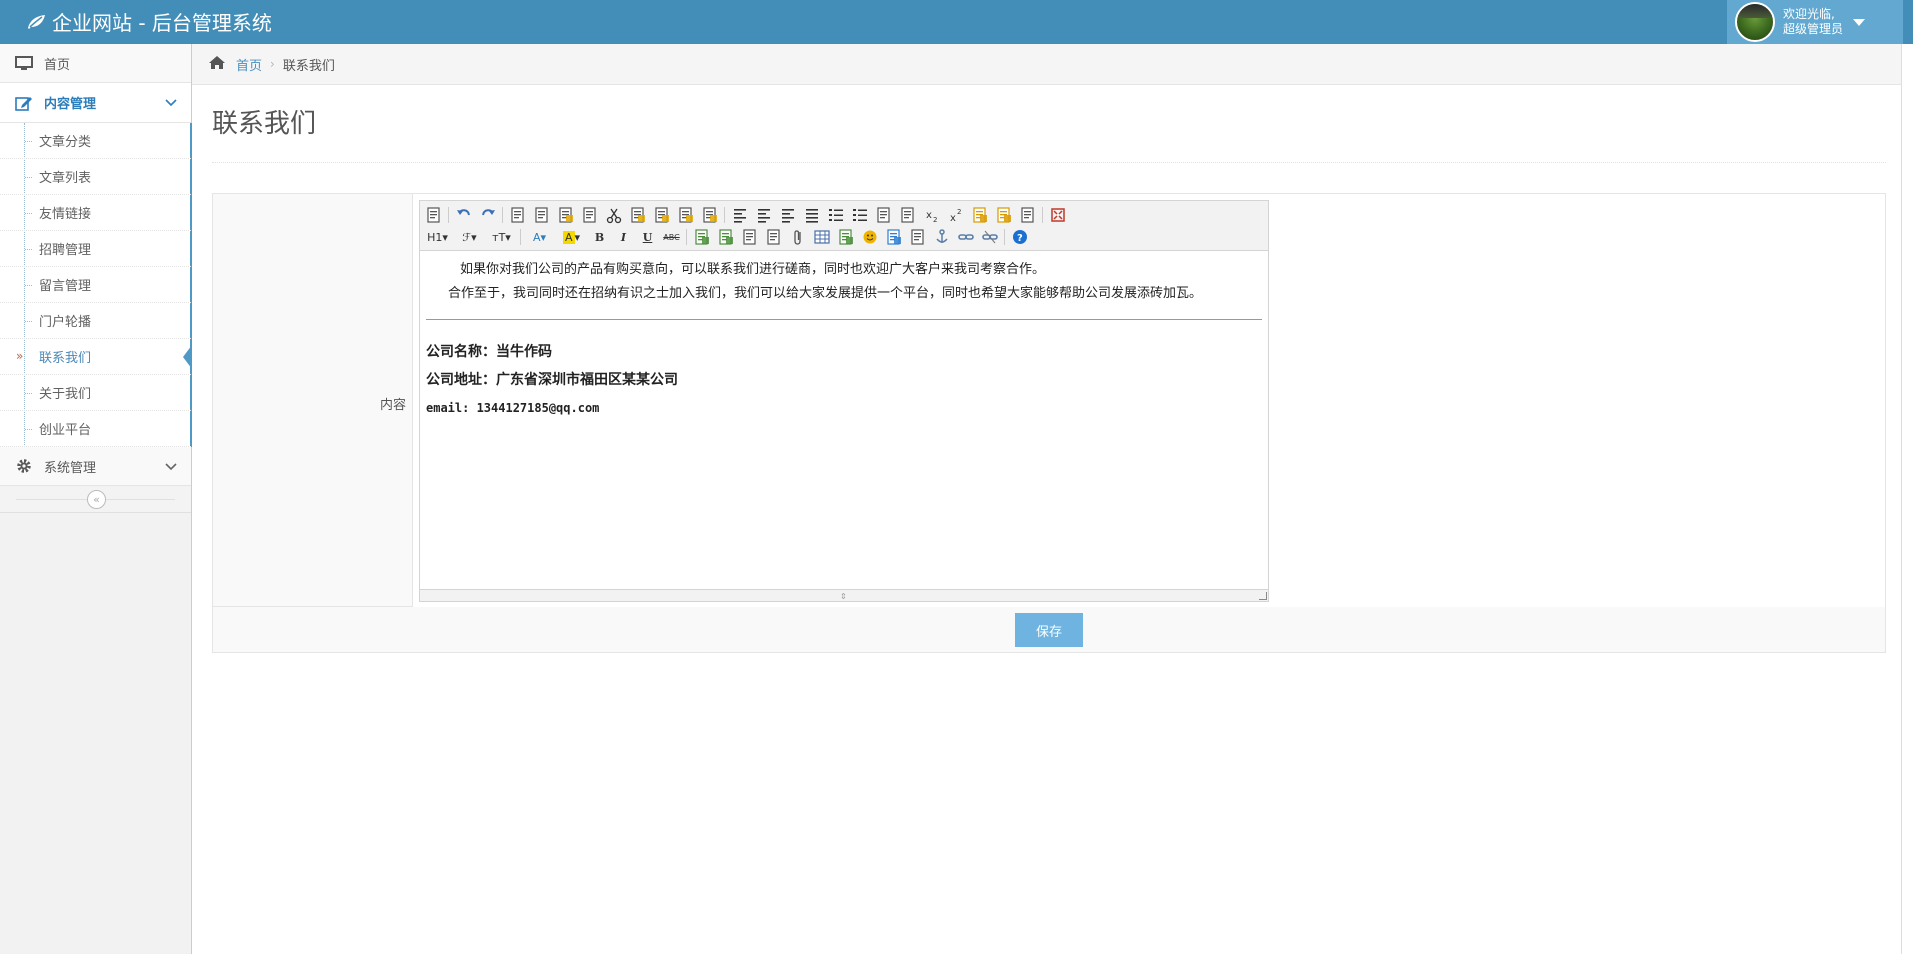  What do you see at coordinates (1813, 29) in the screenshot?
I see `username: 超级管理员` at bounding box center [1813, 29].